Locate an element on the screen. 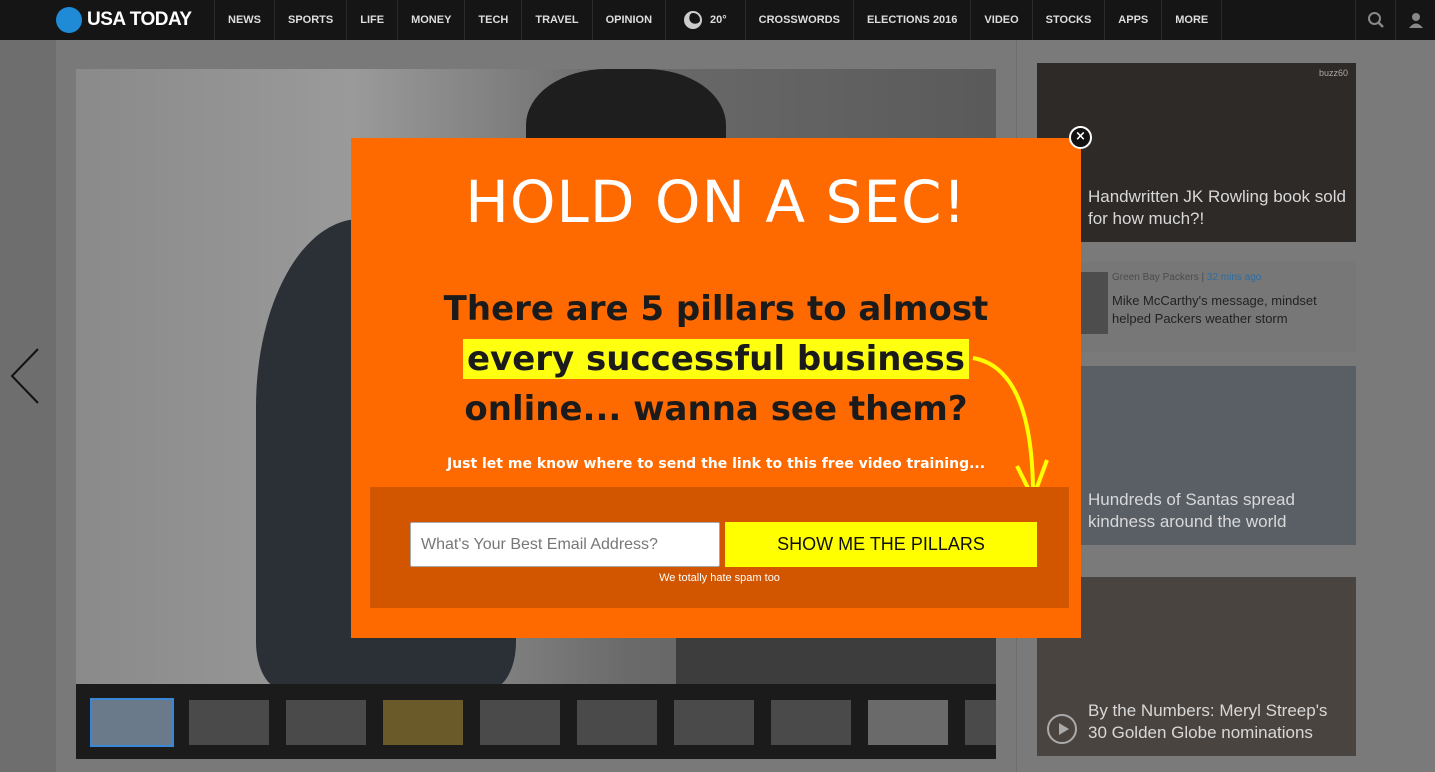  nav-item-elections: ELECTIONS 2016 is located at coordinates (913, 20).